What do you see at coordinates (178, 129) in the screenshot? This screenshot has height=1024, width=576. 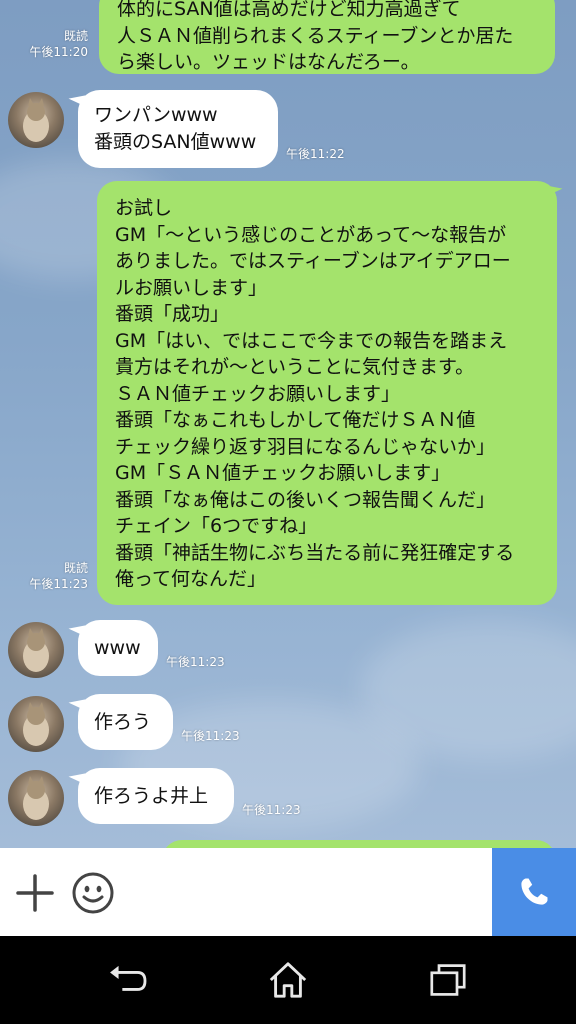 I see `message-bubble-incoming: ワンパンwww 番頭のSAN値www` at bounding box center [178, 129].